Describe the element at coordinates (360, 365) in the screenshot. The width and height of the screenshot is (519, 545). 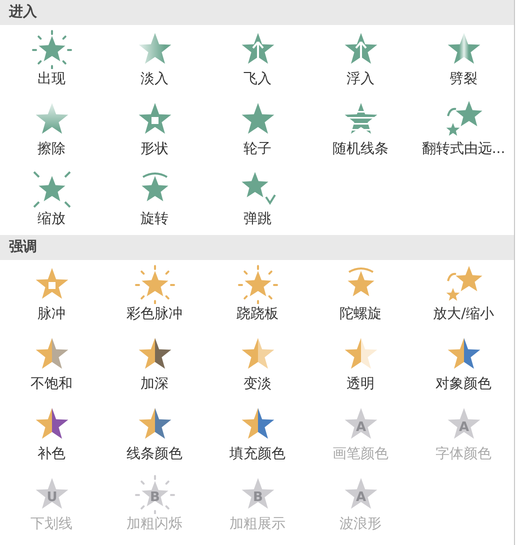
I see `effect-button: 透明` at that location.